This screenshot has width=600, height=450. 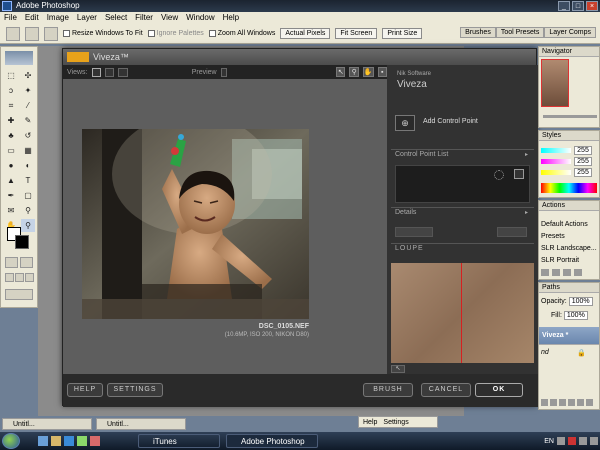 I want to click on ok-button: OK, so click(x=499, y=390).